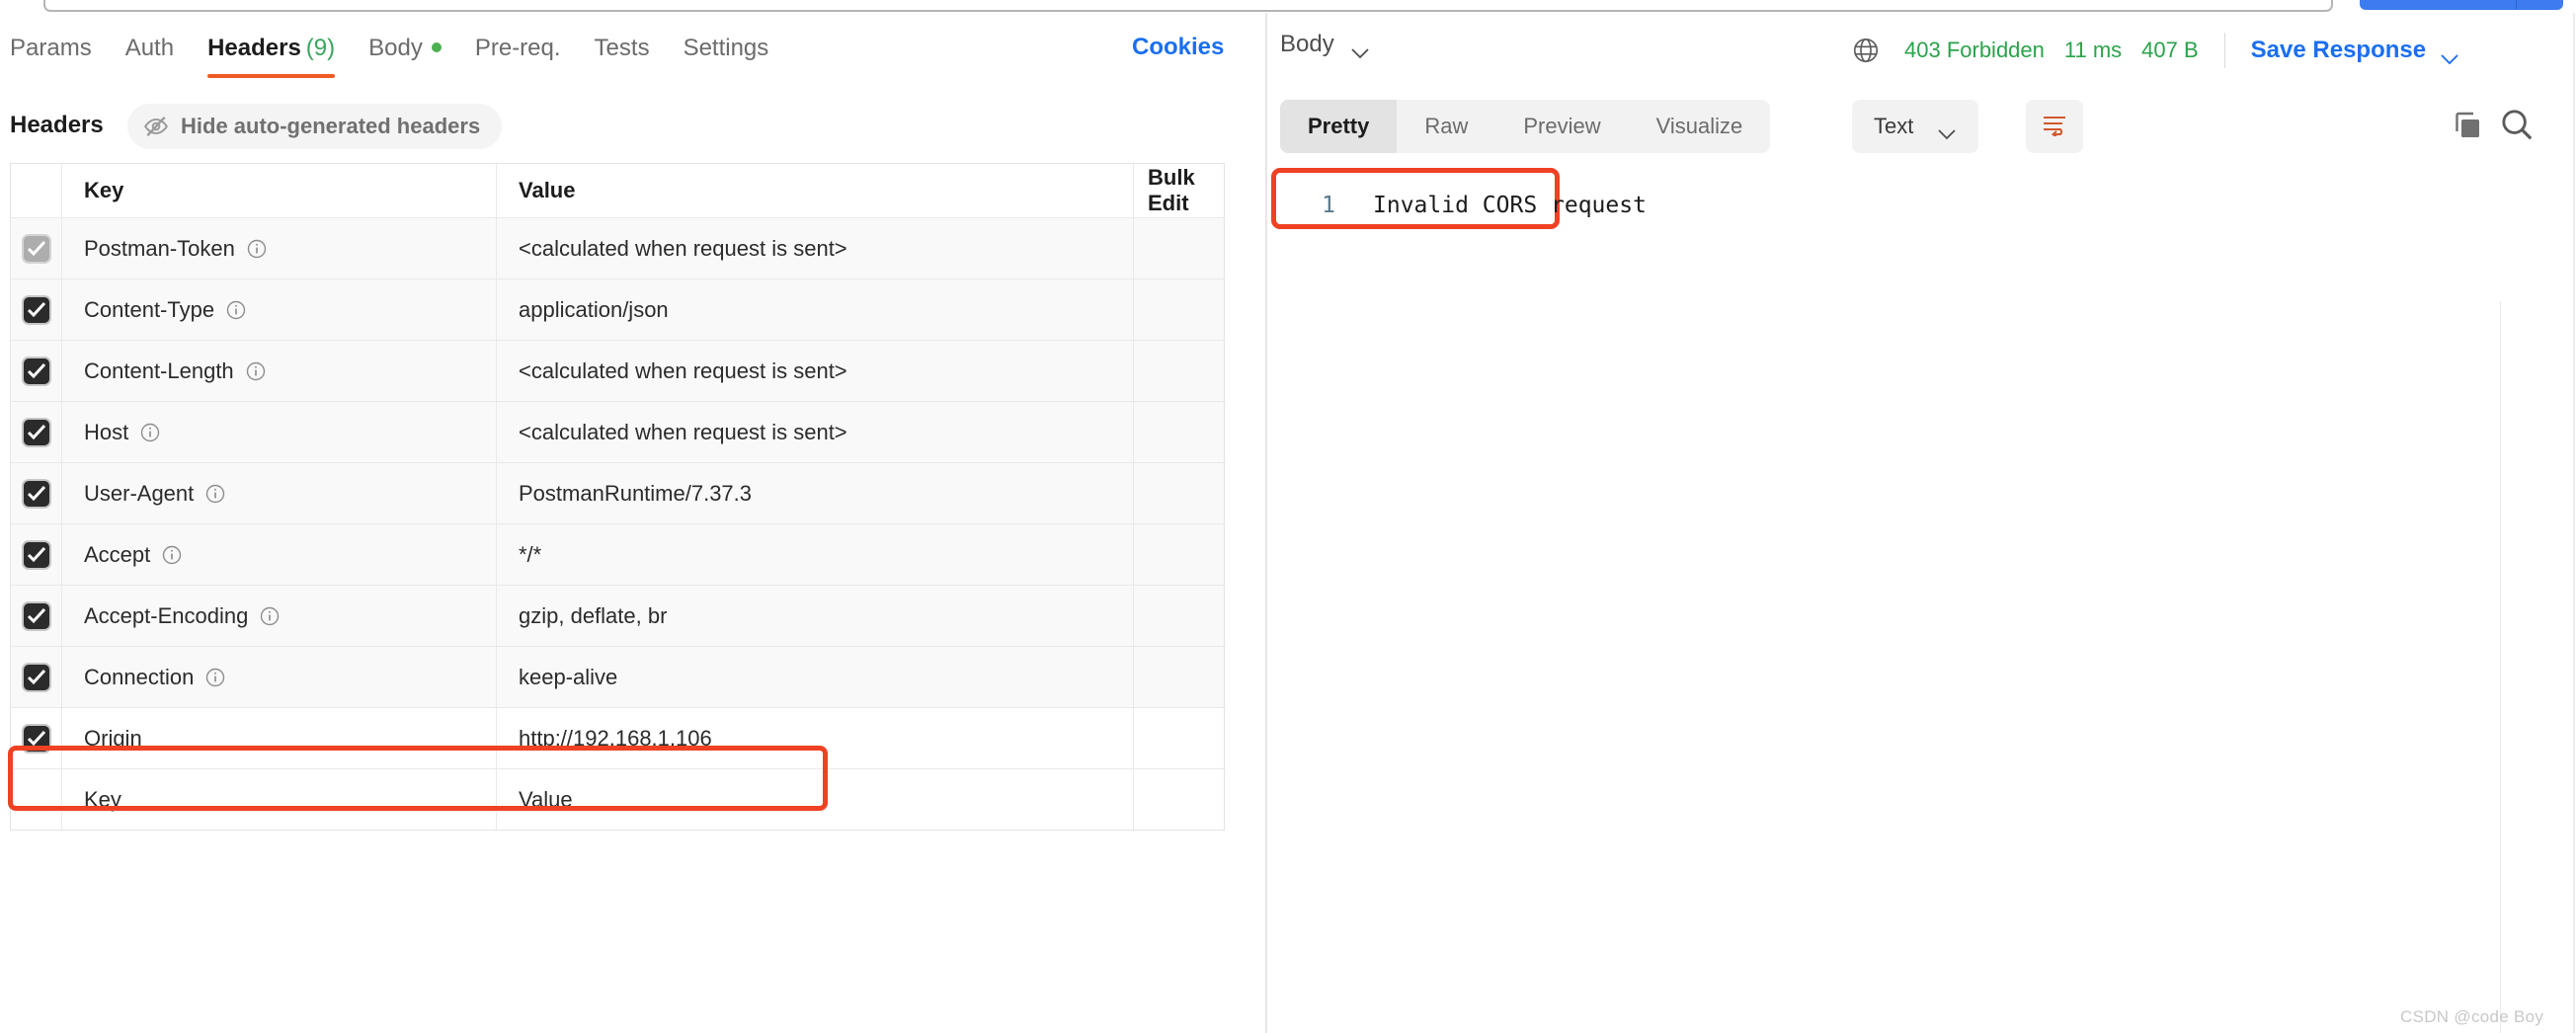  I want to click on table-row: Accept */*, so click(617, 554).